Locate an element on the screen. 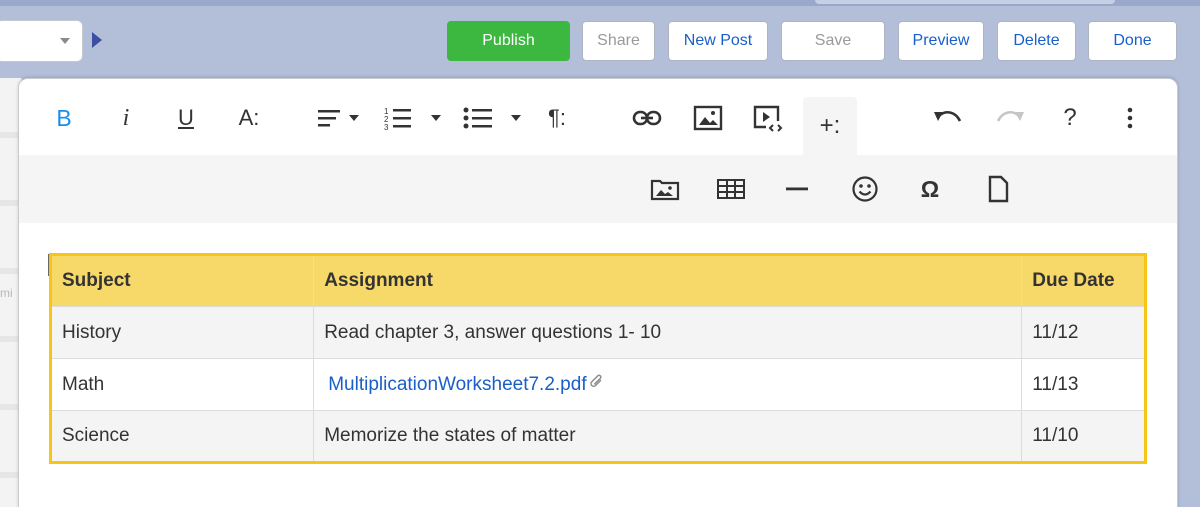 The height and width of the screenshot is (507, 1200). insert-file-icon is located at coordinates (998, 189).